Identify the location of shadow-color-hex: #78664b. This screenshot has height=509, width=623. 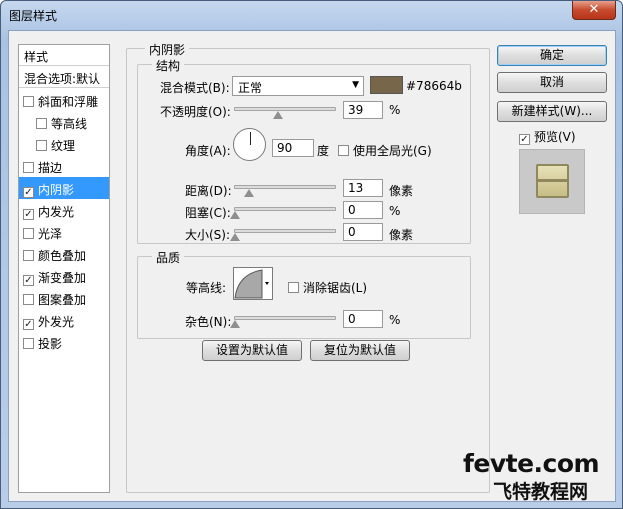
(434, 86).